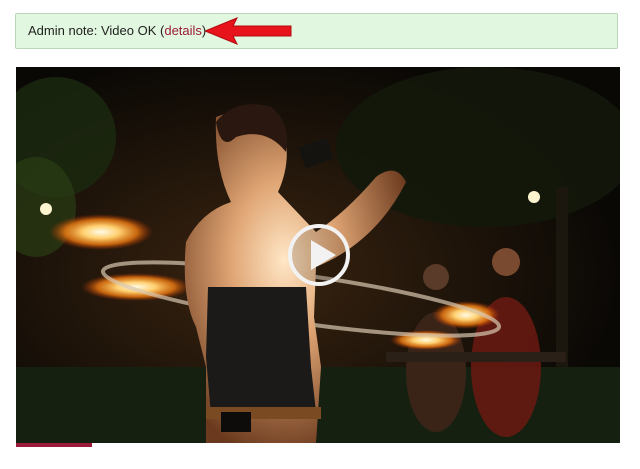  I want to click on details-link: details, so click(183, 30).